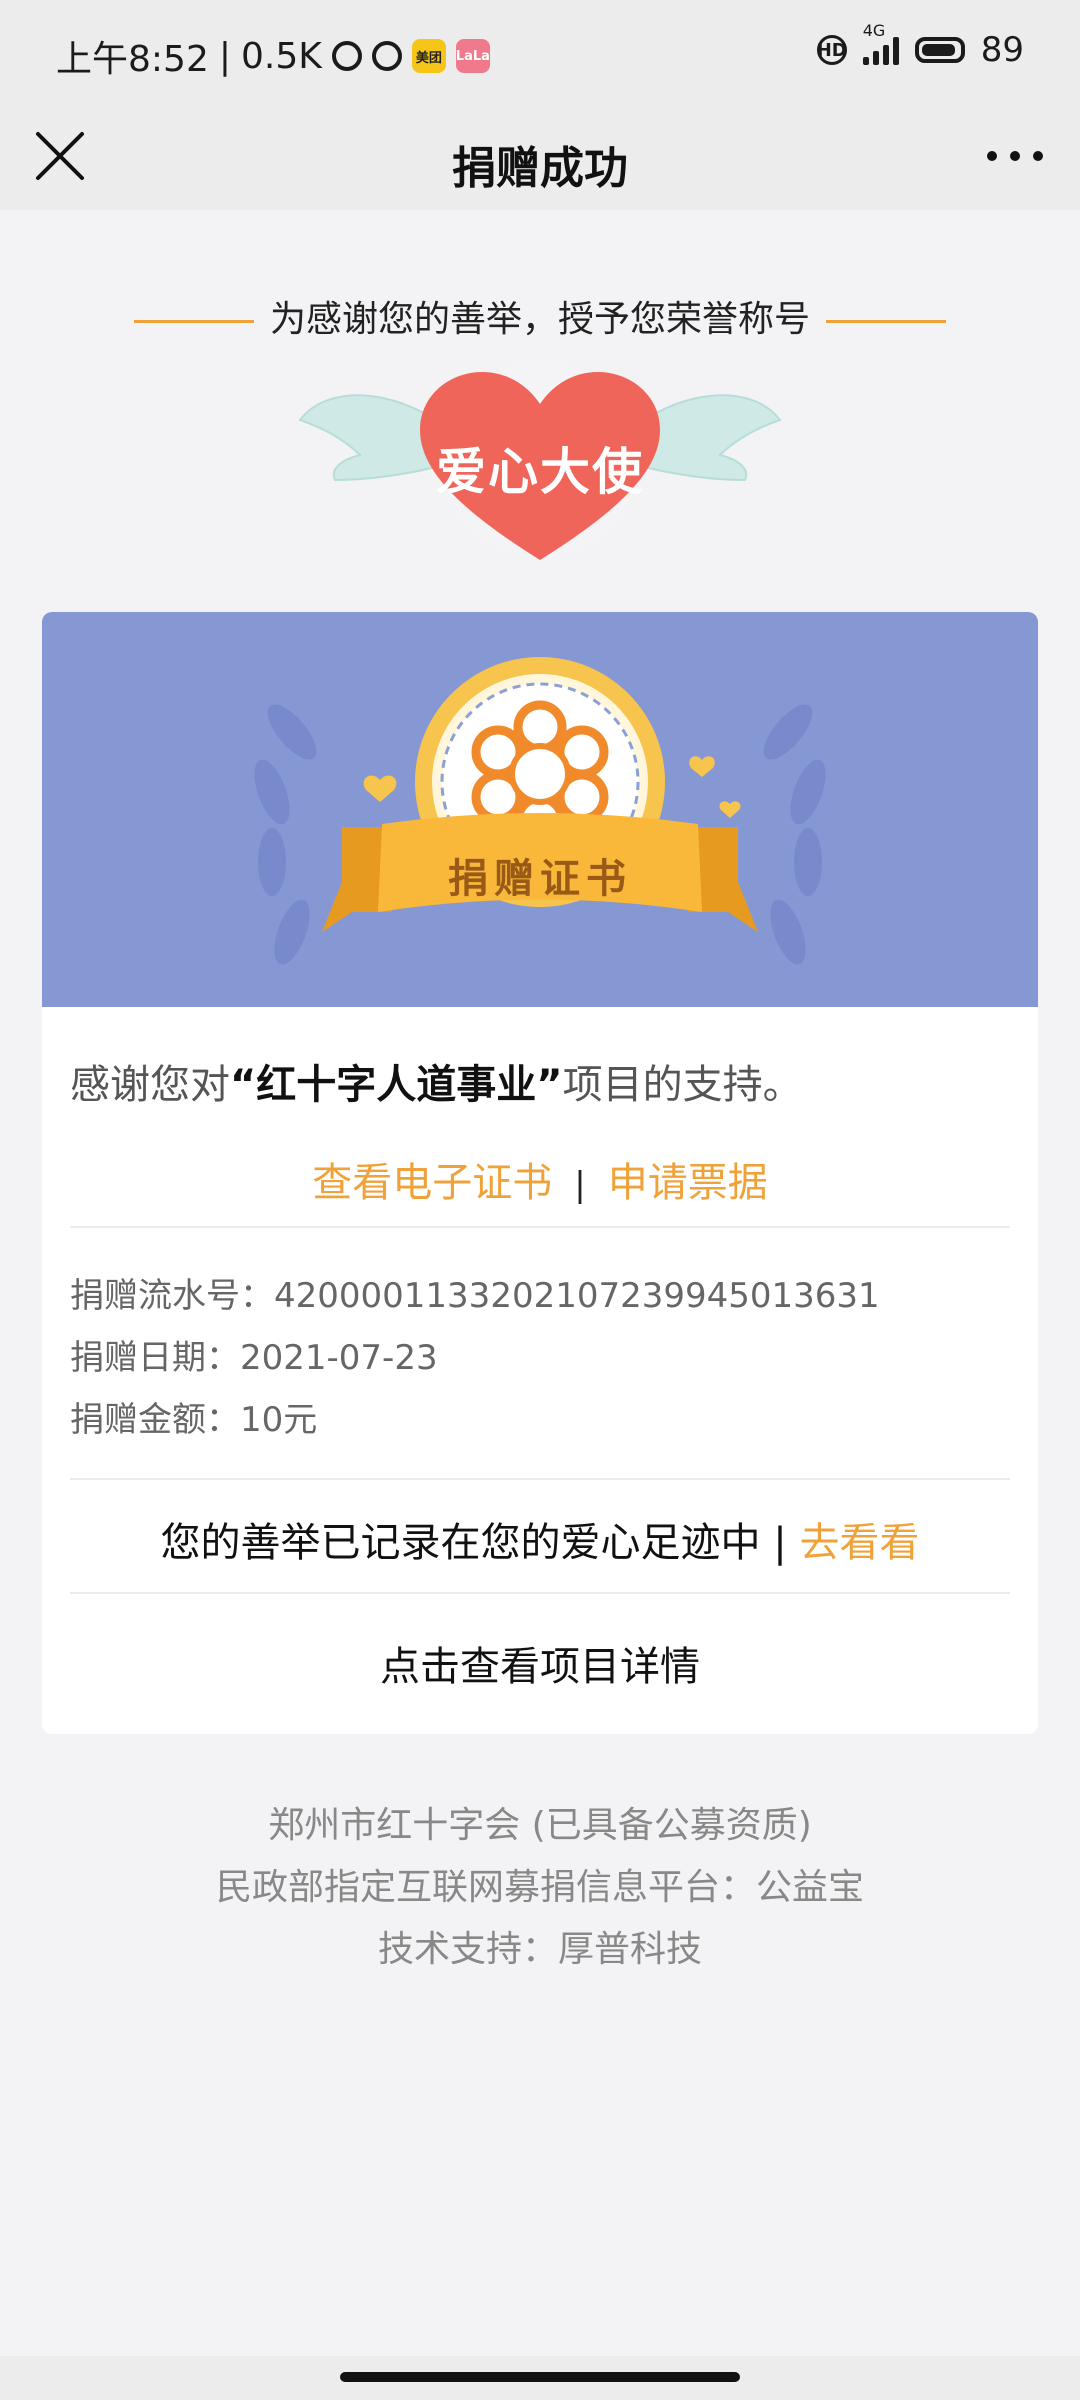 The height and width of the screenshot is (2400, 1080). I want to click on certificate-links: 查看电子证书 | 申请票据, so click(540, 1183).